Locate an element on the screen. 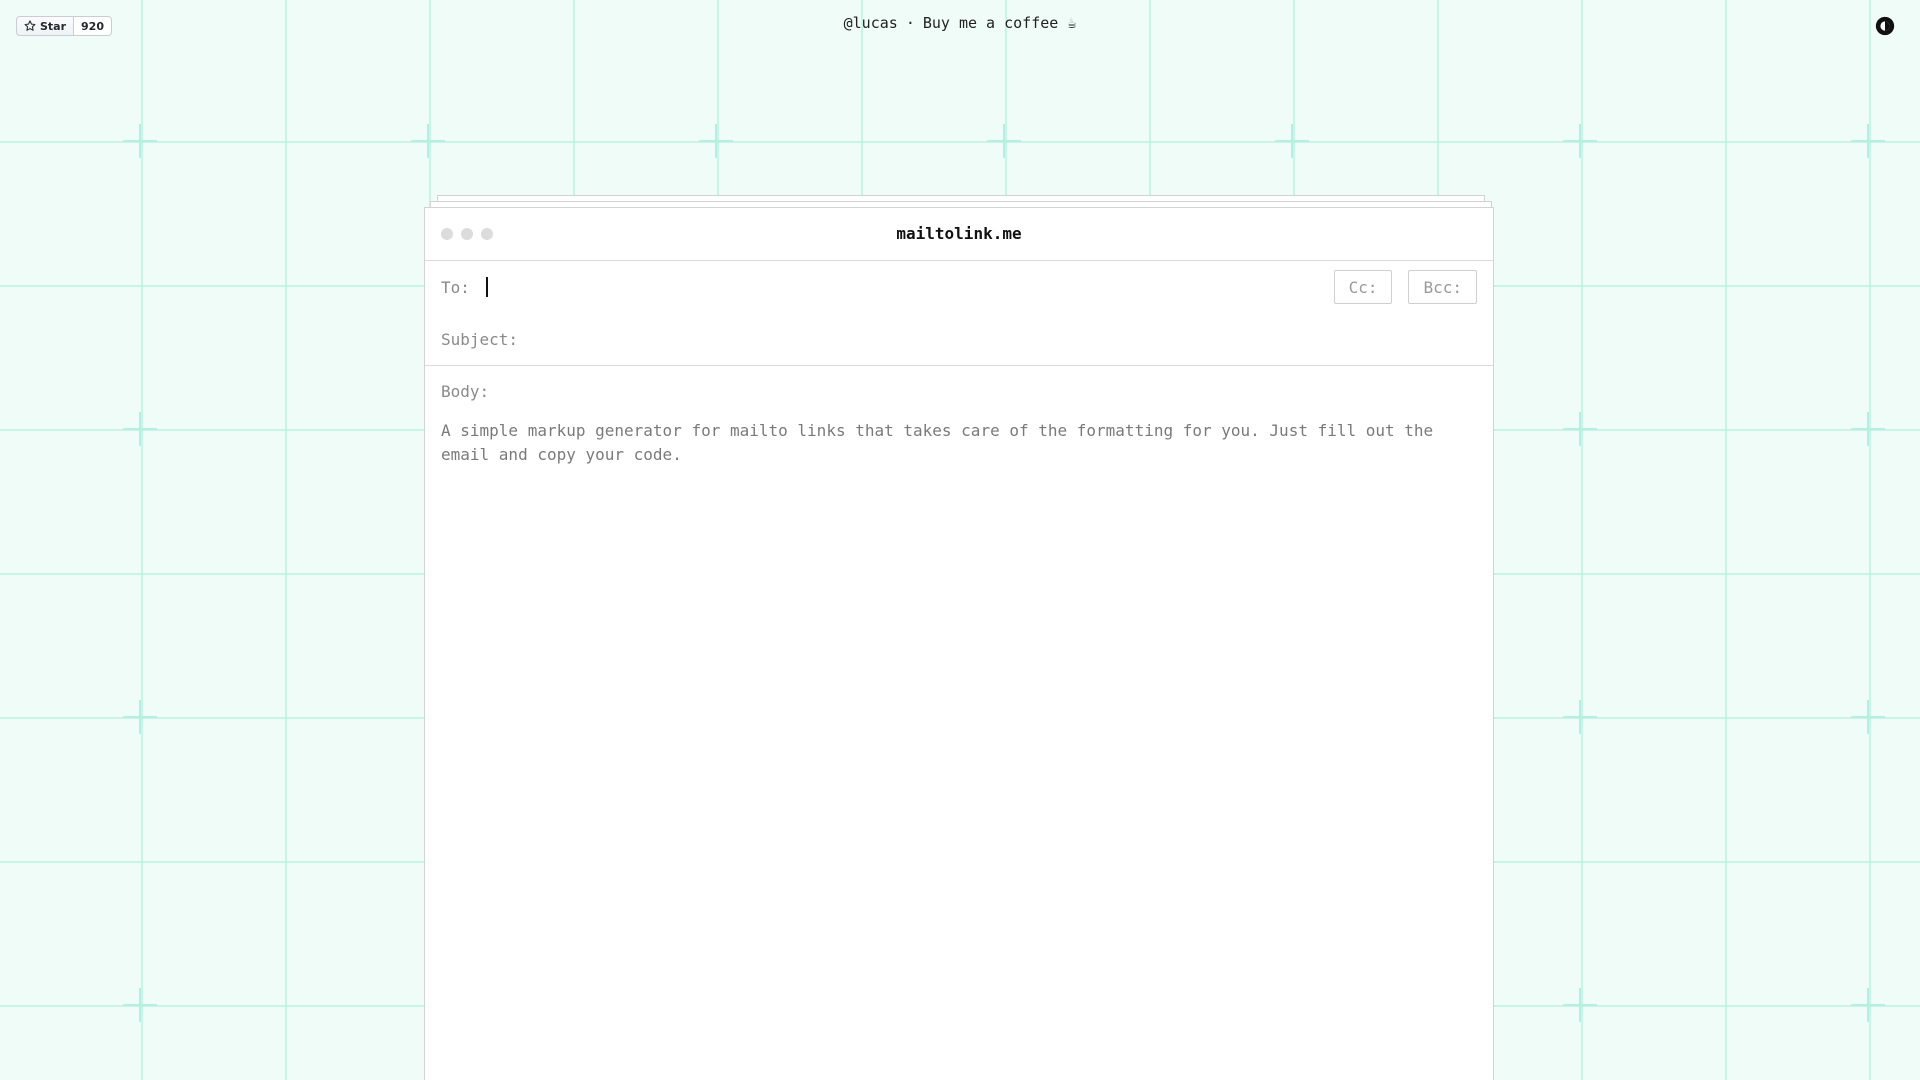 This screenshot has height=1080, width=1920. window-title: mailtolink.me is located at coordinates (959, 233).